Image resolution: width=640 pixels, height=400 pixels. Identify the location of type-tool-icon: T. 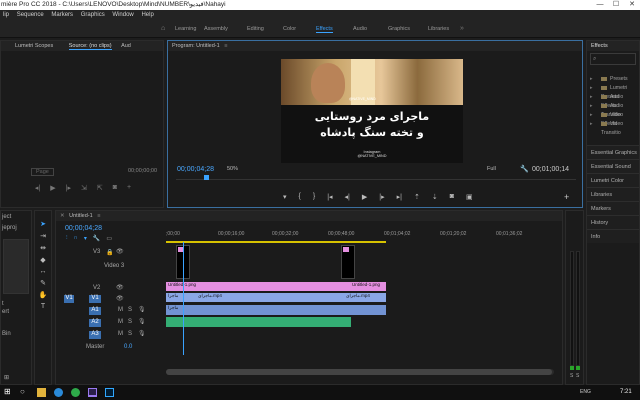
(43, 306).